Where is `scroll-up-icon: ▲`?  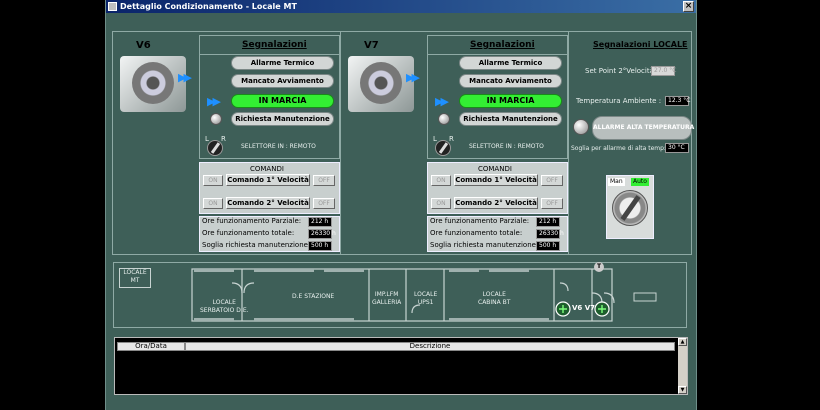
scroll-up-icon: ▲ is located at coordinates (682, 342).